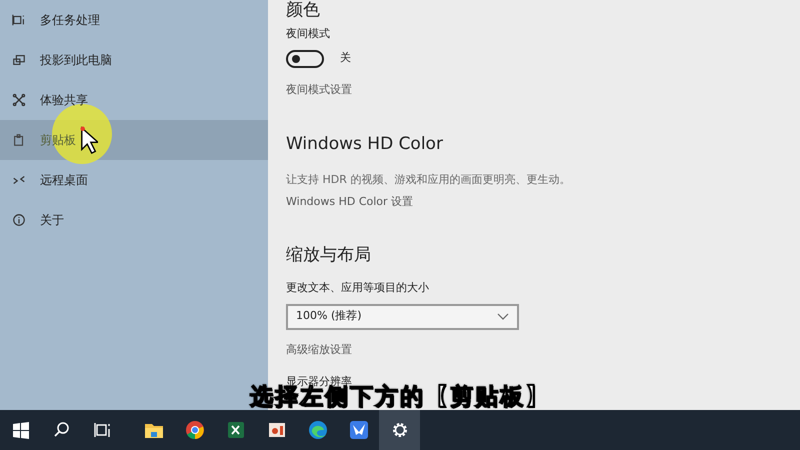 This screenshot has width=800, height=450. I want to click on setting-label: 夜间模式, so click(308, 34).